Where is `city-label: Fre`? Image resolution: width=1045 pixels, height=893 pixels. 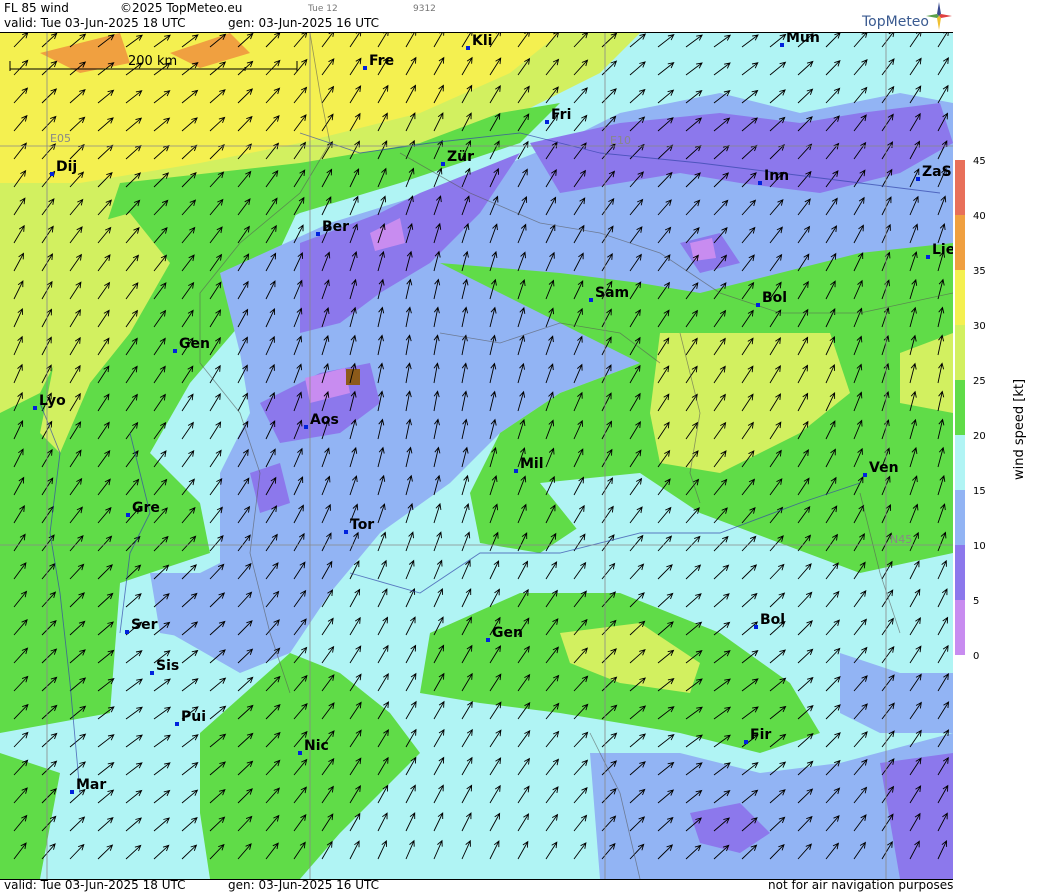 city-label: Fre is located at coordinates (381, 61).